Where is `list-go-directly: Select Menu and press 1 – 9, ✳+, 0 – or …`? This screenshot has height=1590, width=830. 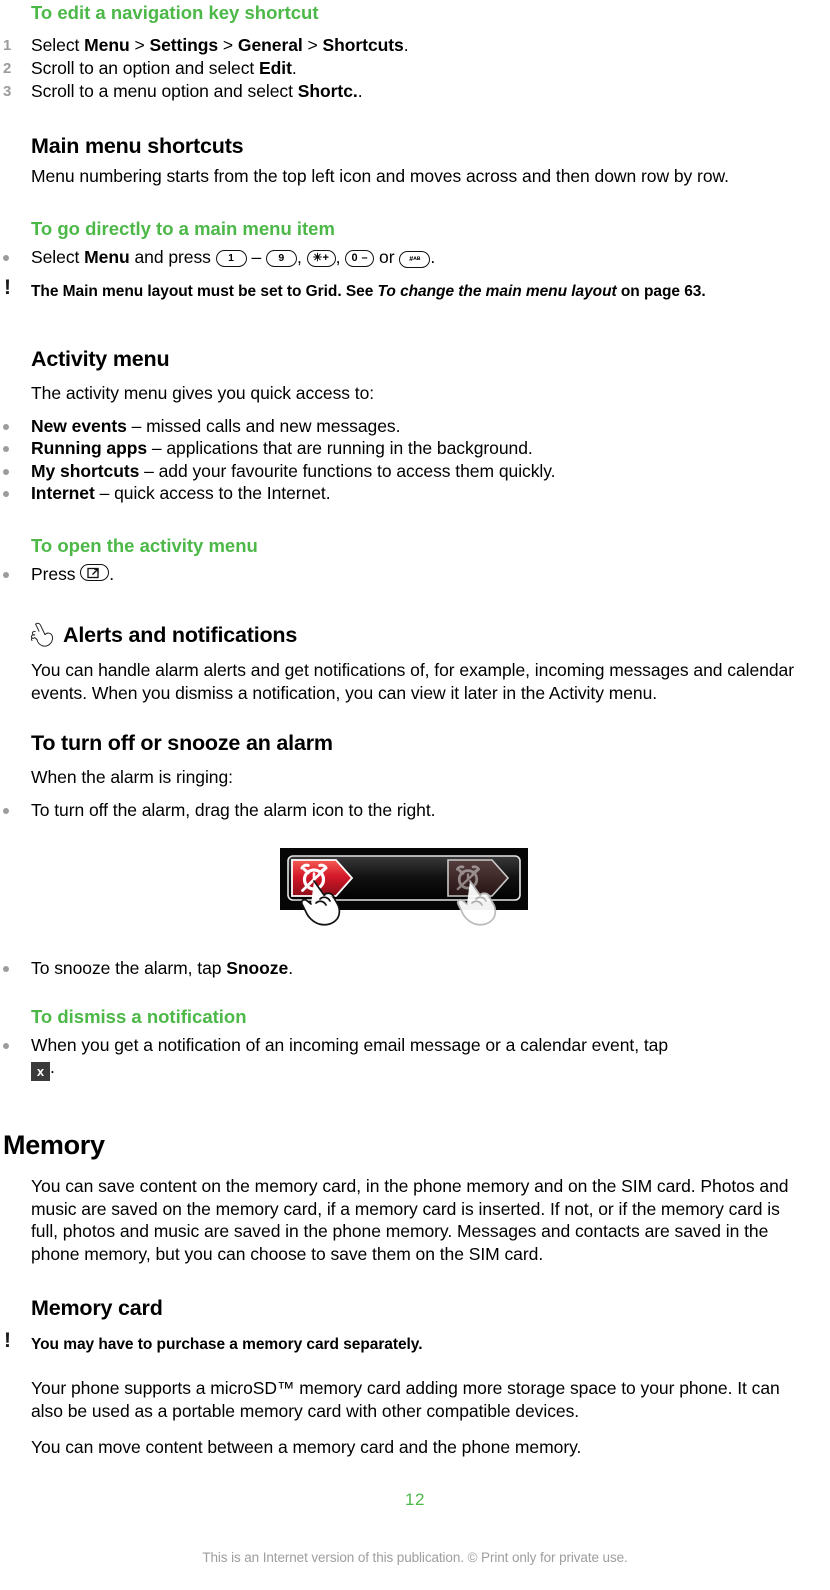
list-go-directly: Select Menu and press 1 – 9, ✳+, 0 – or … is located at coordinates (404, 257).